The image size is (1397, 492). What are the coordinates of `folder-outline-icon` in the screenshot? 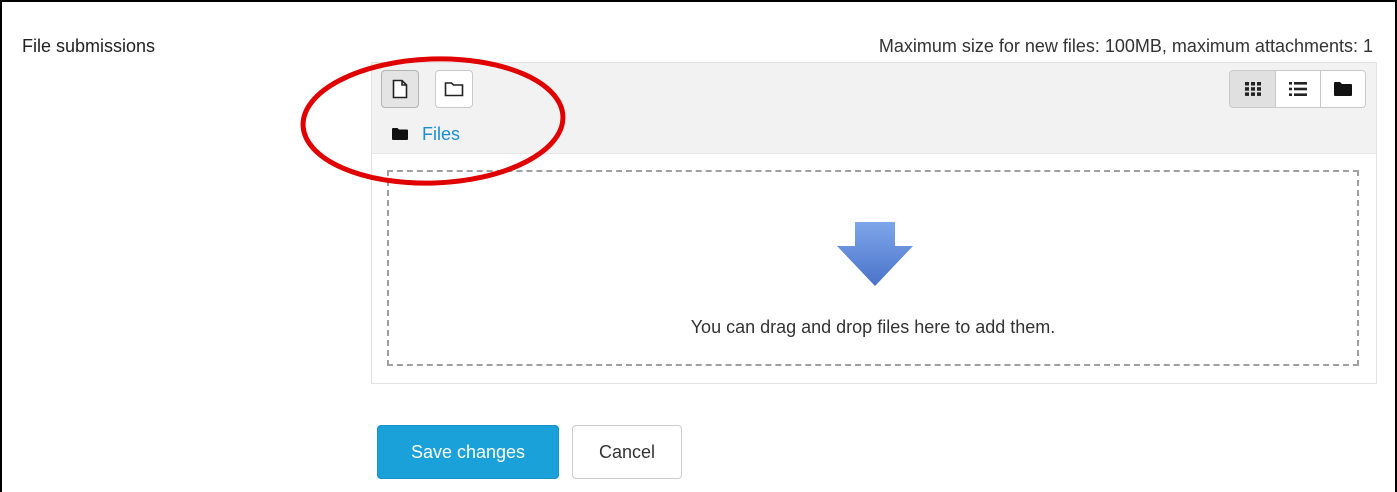 It's located at (454, 89).